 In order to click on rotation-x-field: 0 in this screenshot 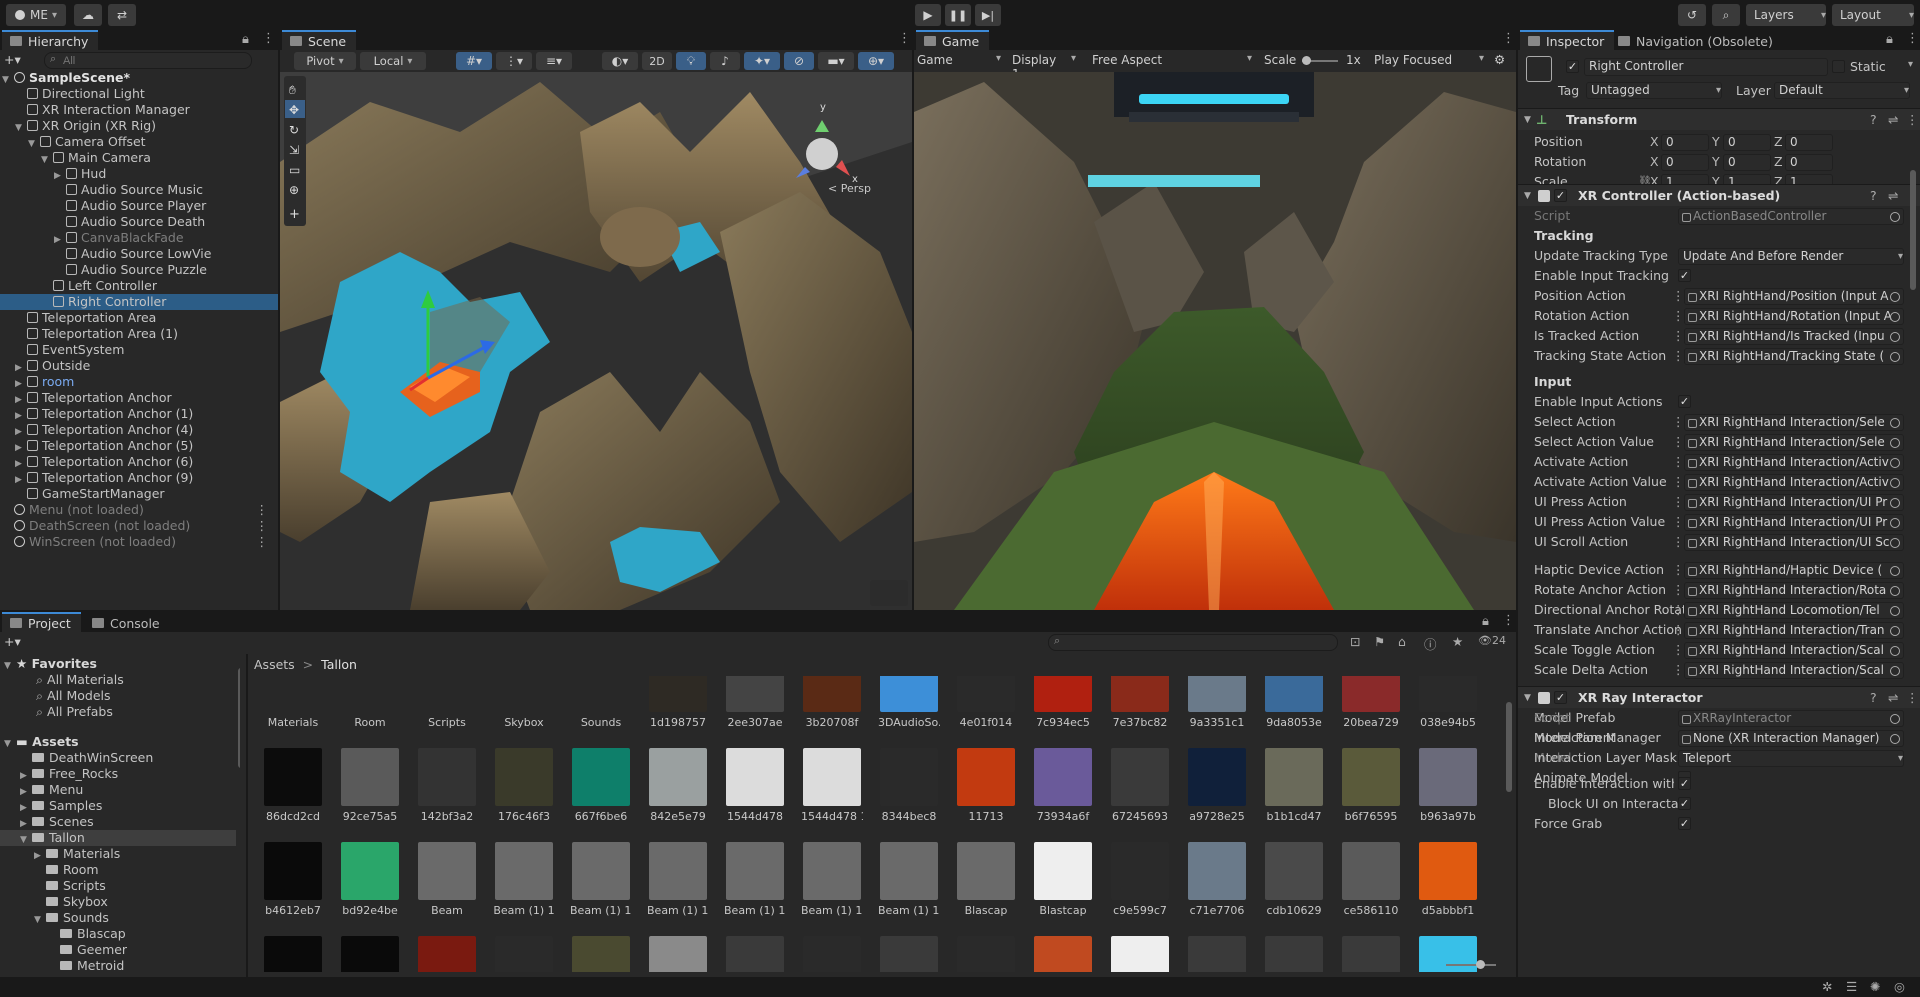, I will do `click(1685, 162)`.